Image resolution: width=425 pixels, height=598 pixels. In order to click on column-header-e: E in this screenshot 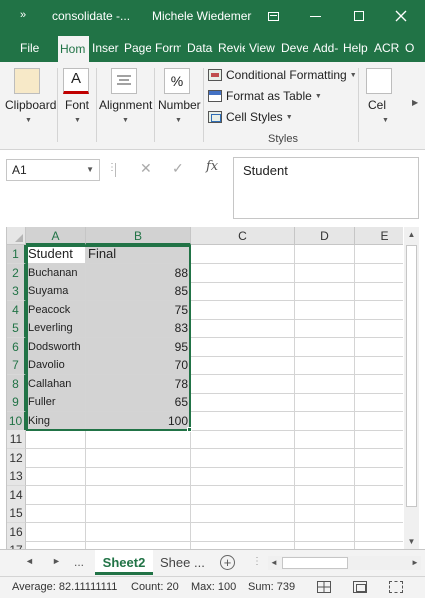, I will do `click(379, 236)`.